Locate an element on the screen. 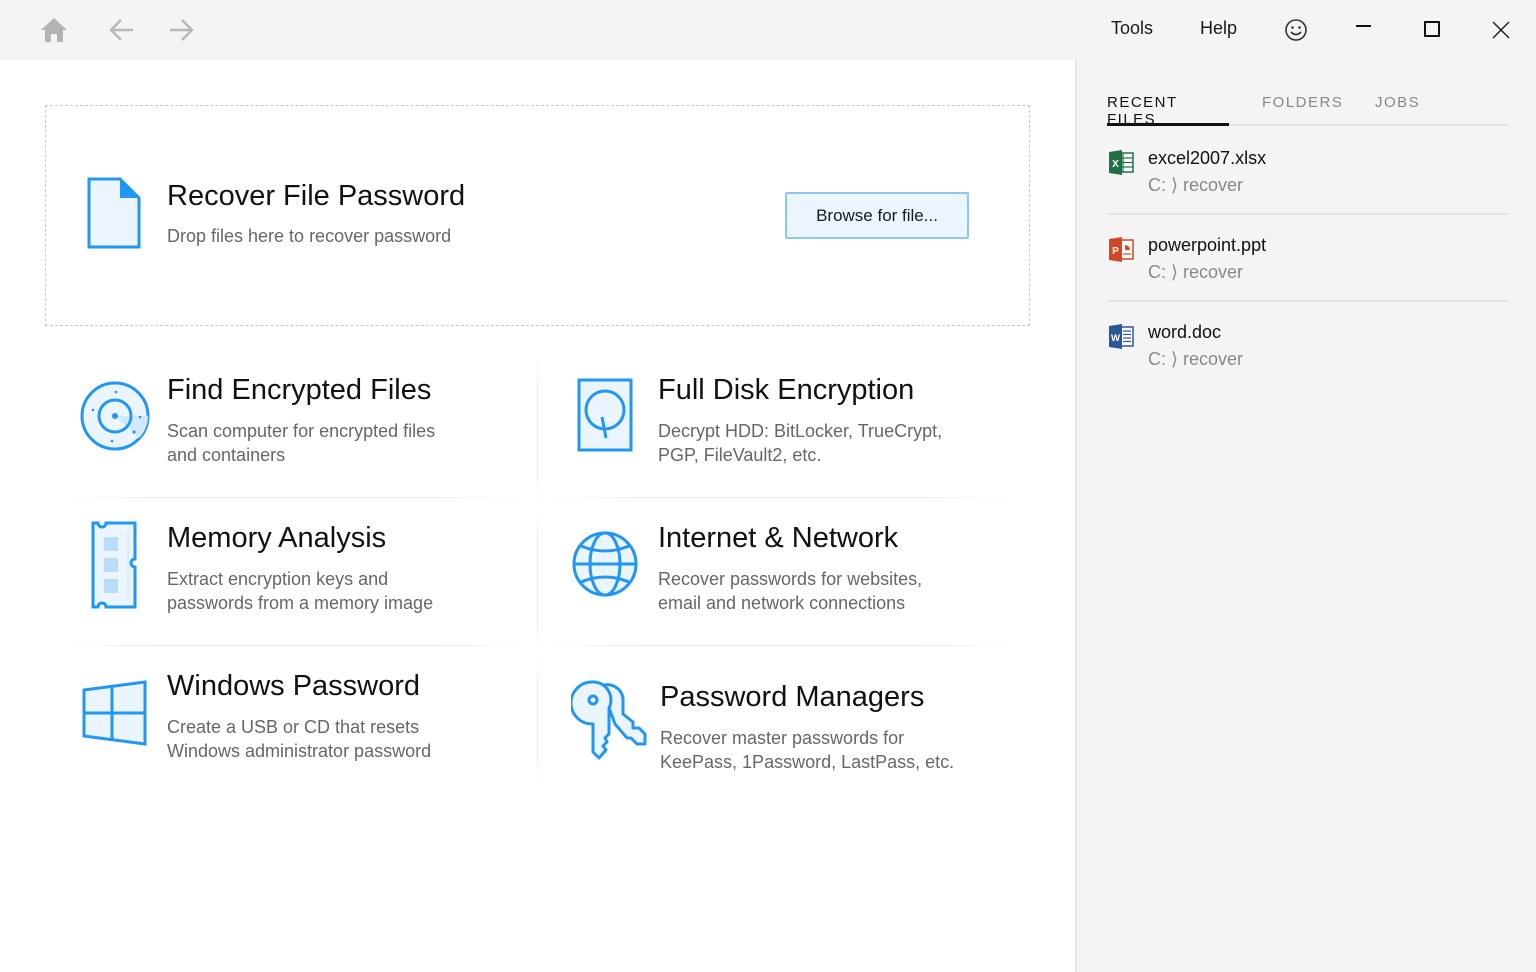  svg-text: P is located at coordinates (1115, 251).